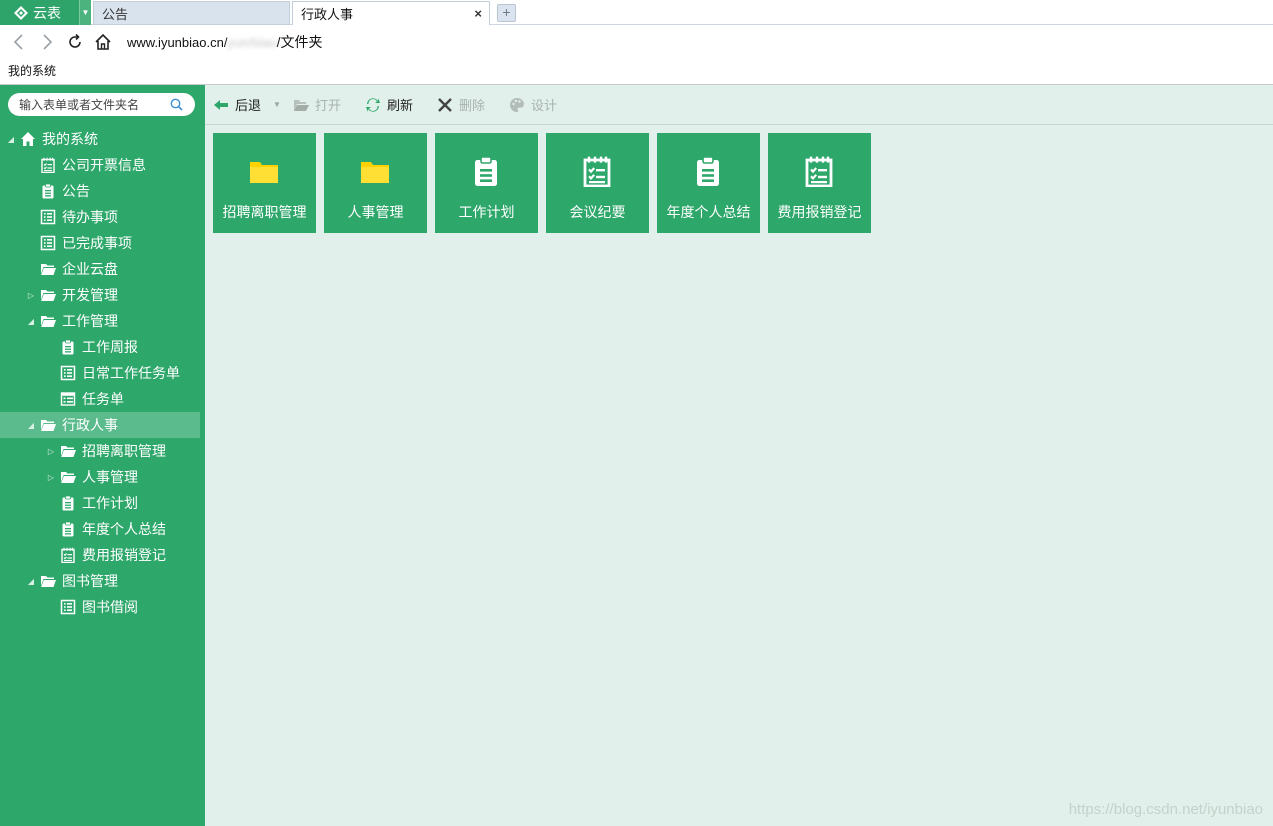 The image size is (1273, 826). What do you see at coordinates (264, 183) in the screenshot?
I see `folder-tile: 招聘离职管理` at bounding box center [264, 183].